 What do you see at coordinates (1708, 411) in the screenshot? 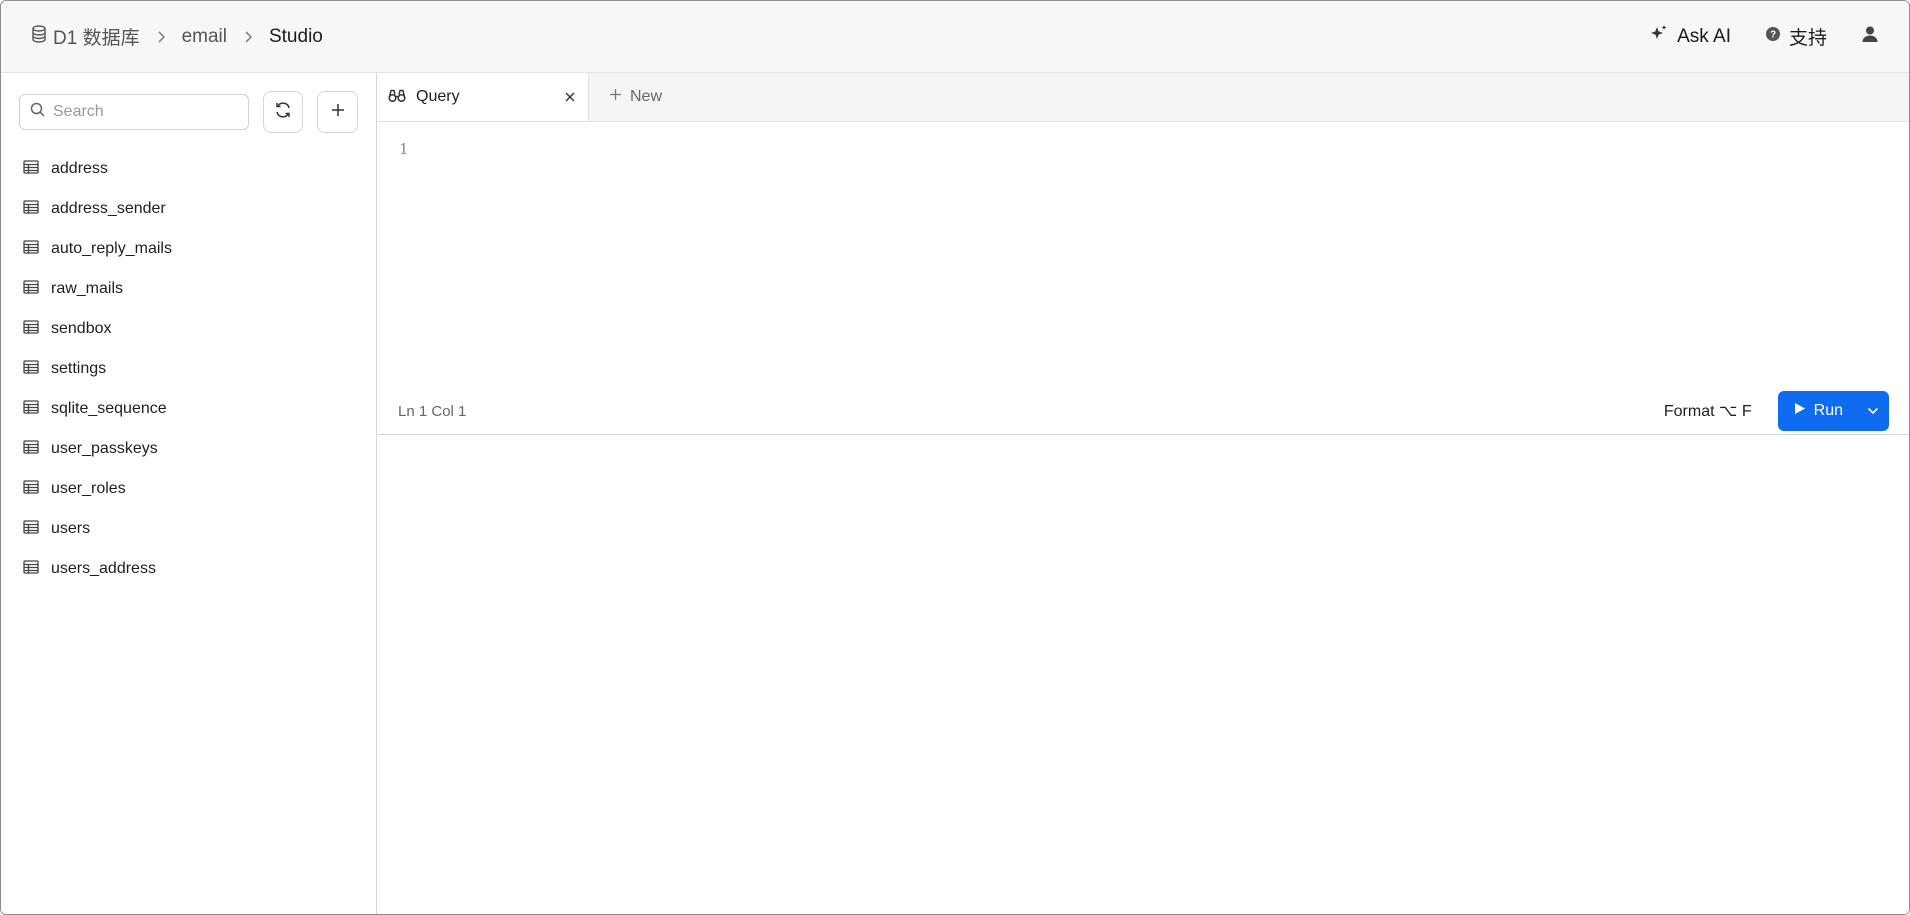
I see `format-button: Format ⌥ F` at bounding box center [1708, 411].